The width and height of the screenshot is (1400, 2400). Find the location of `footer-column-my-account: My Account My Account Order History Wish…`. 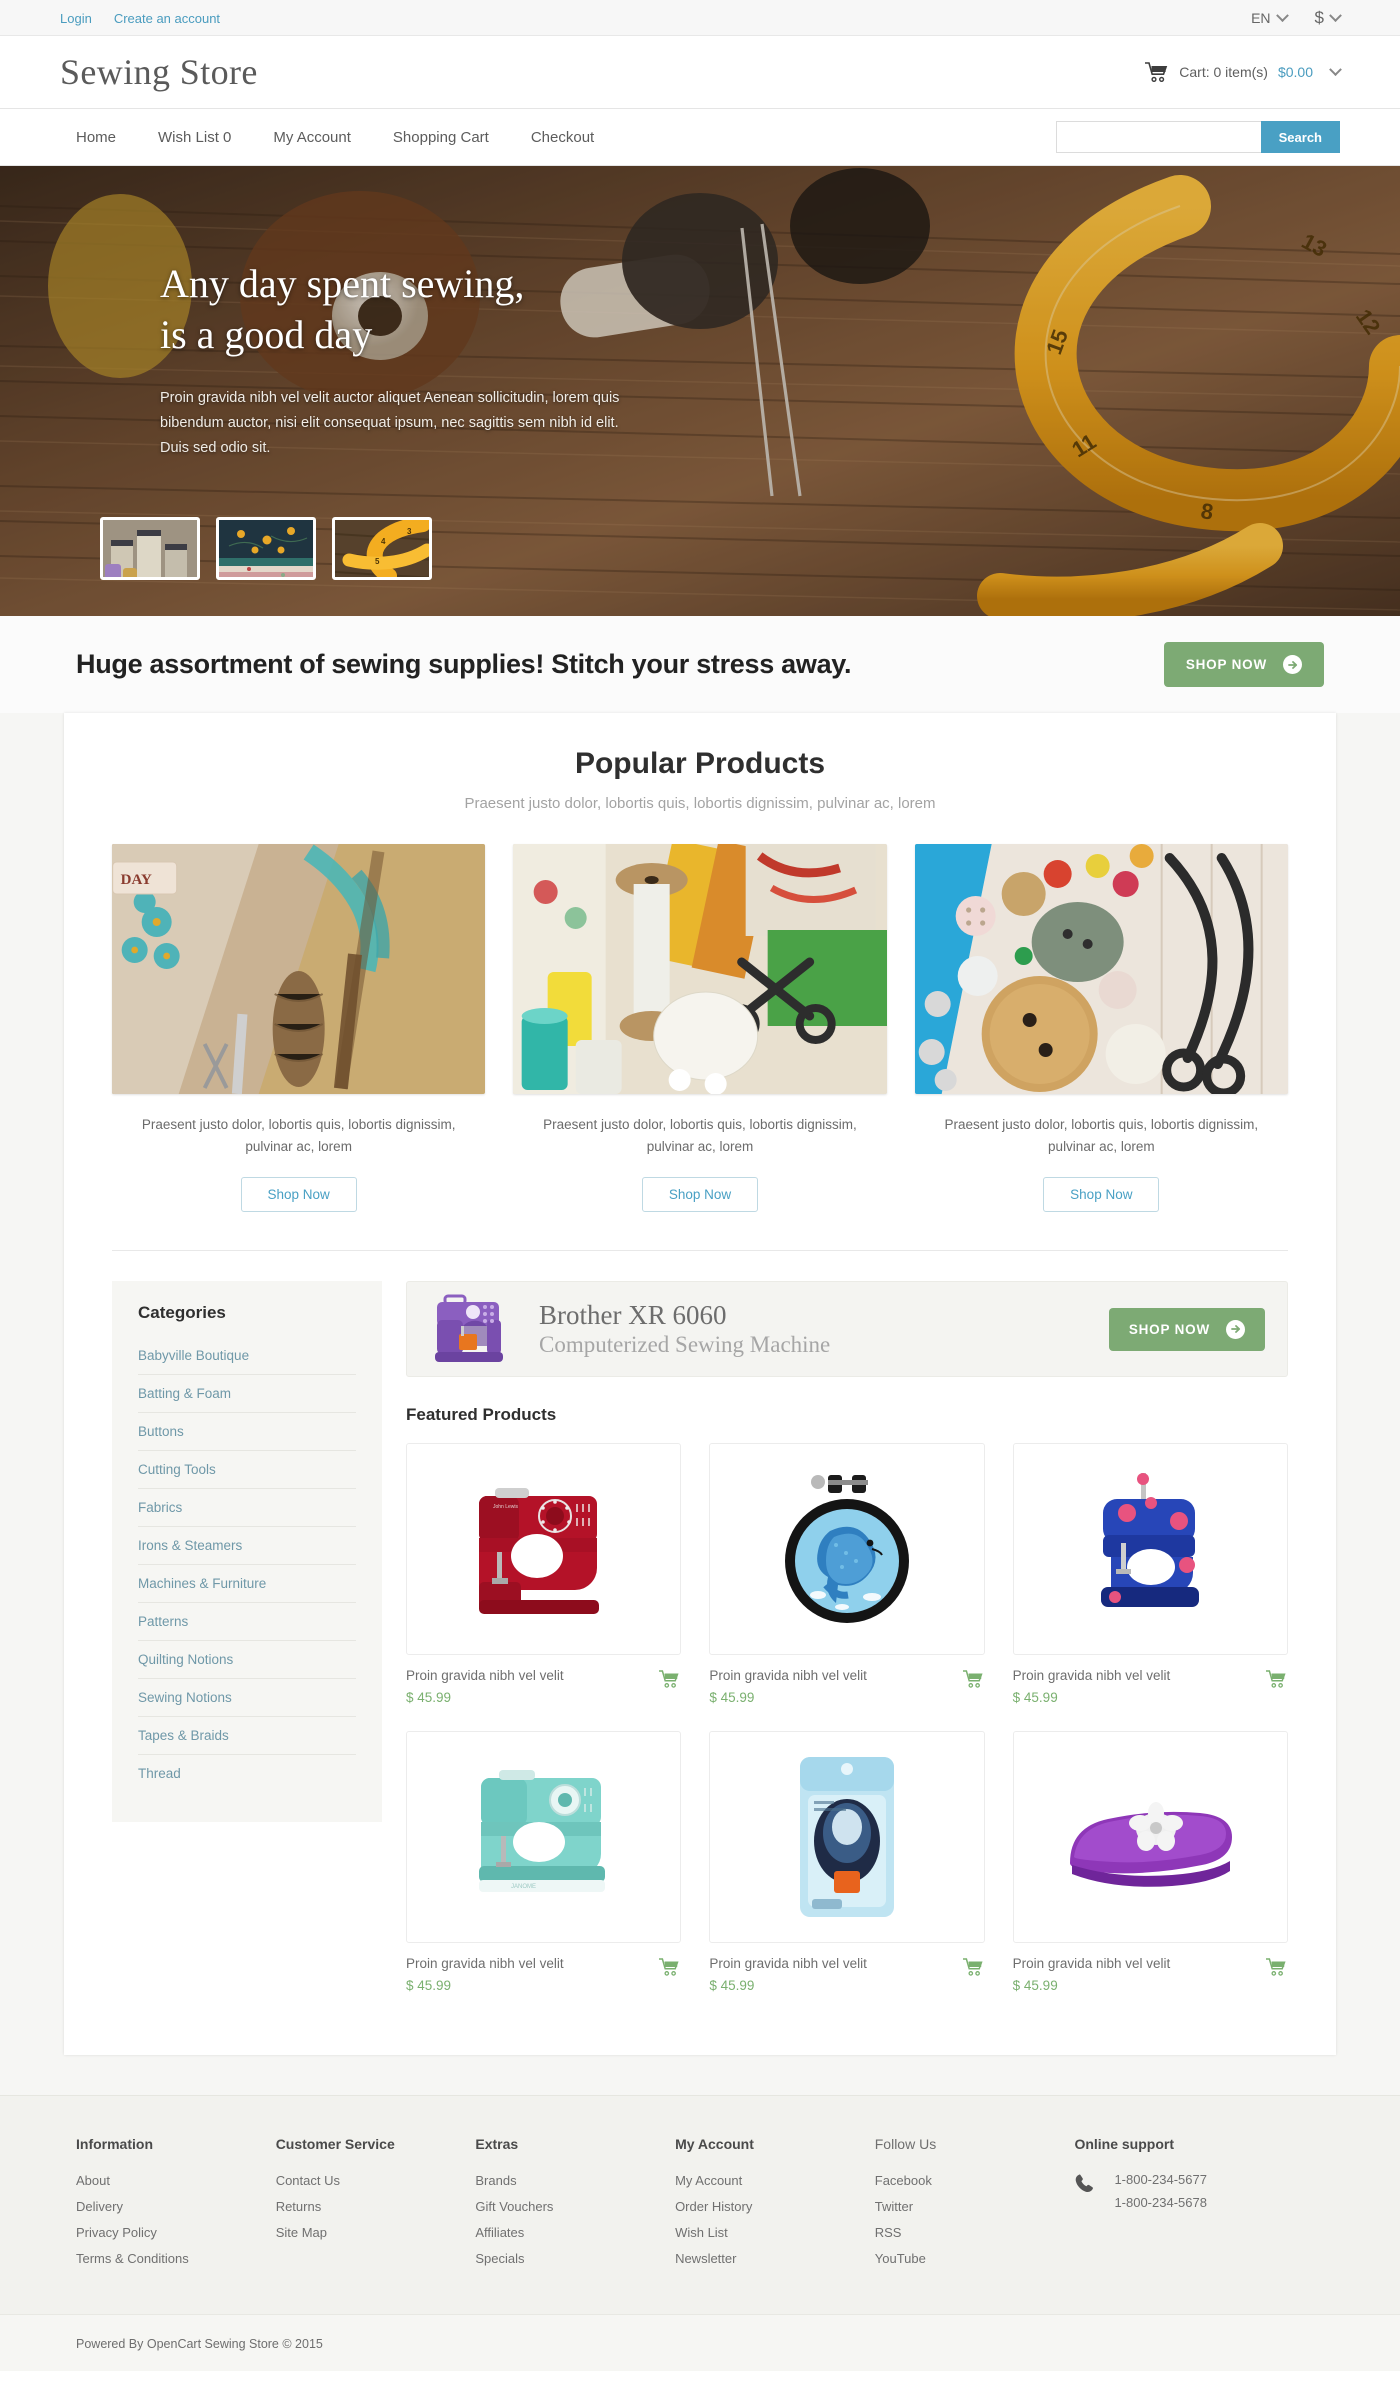

footer-column-my-account: My Account My Account Order History Wish… is located at coordinates (775, 2206).